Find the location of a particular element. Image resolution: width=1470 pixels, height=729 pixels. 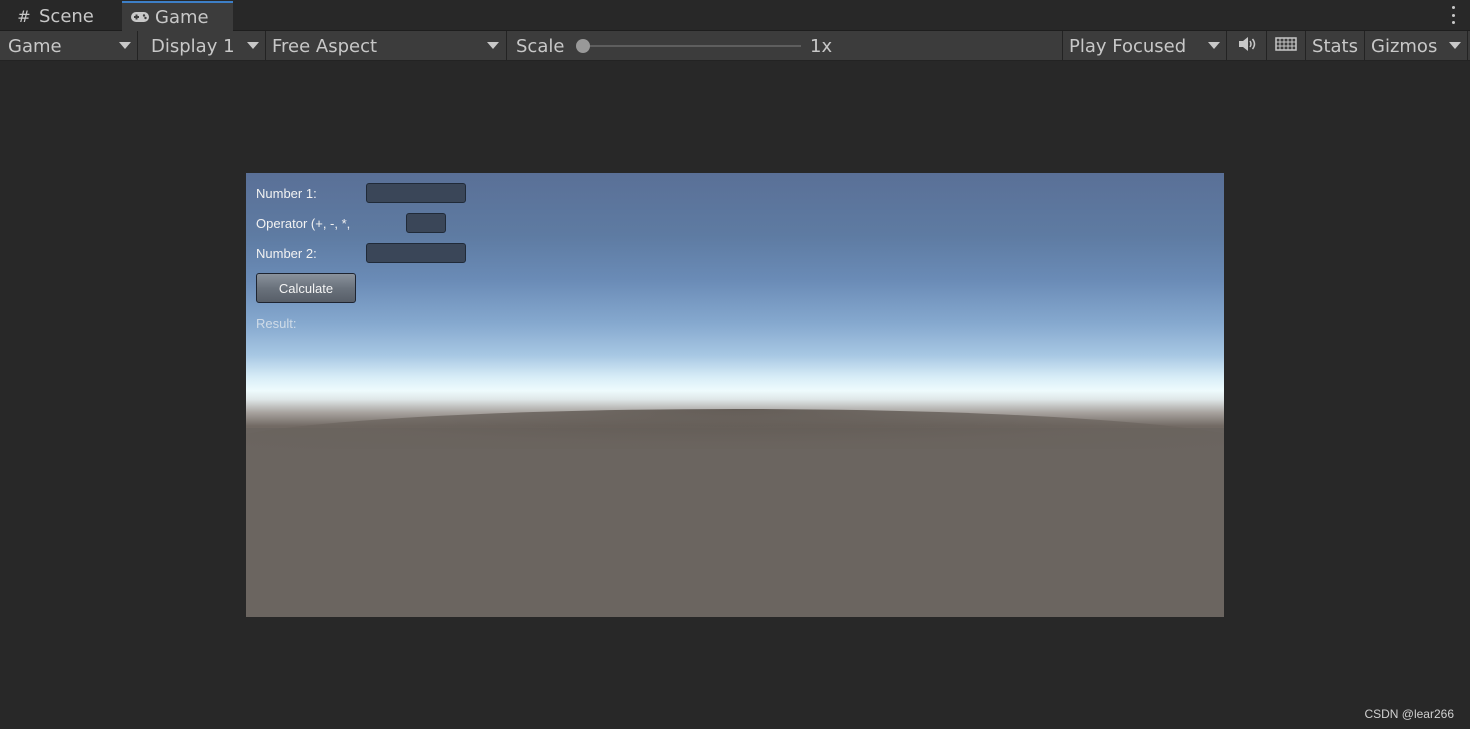

gizmos-label: Gizmos is located at coordinates (1404, 46).